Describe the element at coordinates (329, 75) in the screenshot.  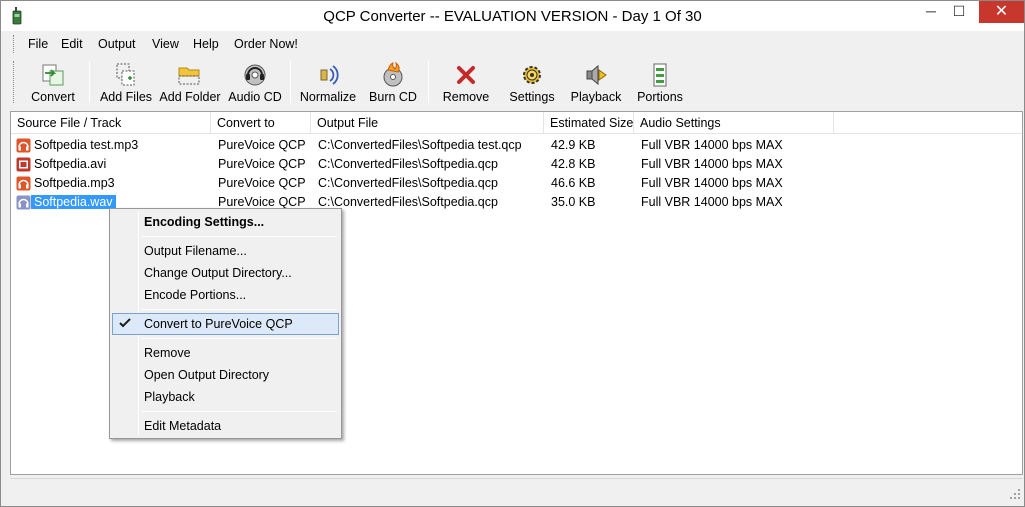
I see `normalize-icon` at that location.